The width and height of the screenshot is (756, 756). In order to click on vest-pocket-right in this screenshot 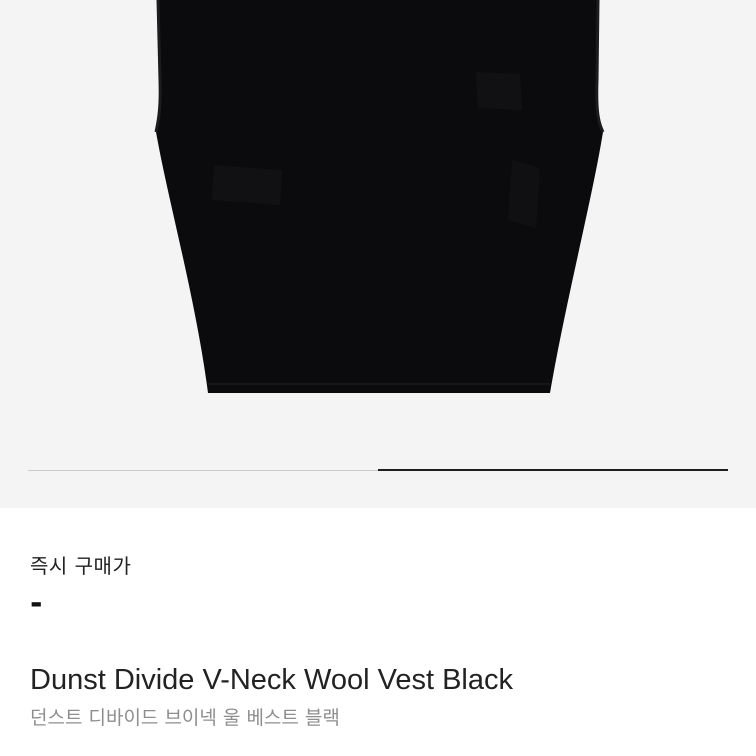, I will do `click(499, 91)`.